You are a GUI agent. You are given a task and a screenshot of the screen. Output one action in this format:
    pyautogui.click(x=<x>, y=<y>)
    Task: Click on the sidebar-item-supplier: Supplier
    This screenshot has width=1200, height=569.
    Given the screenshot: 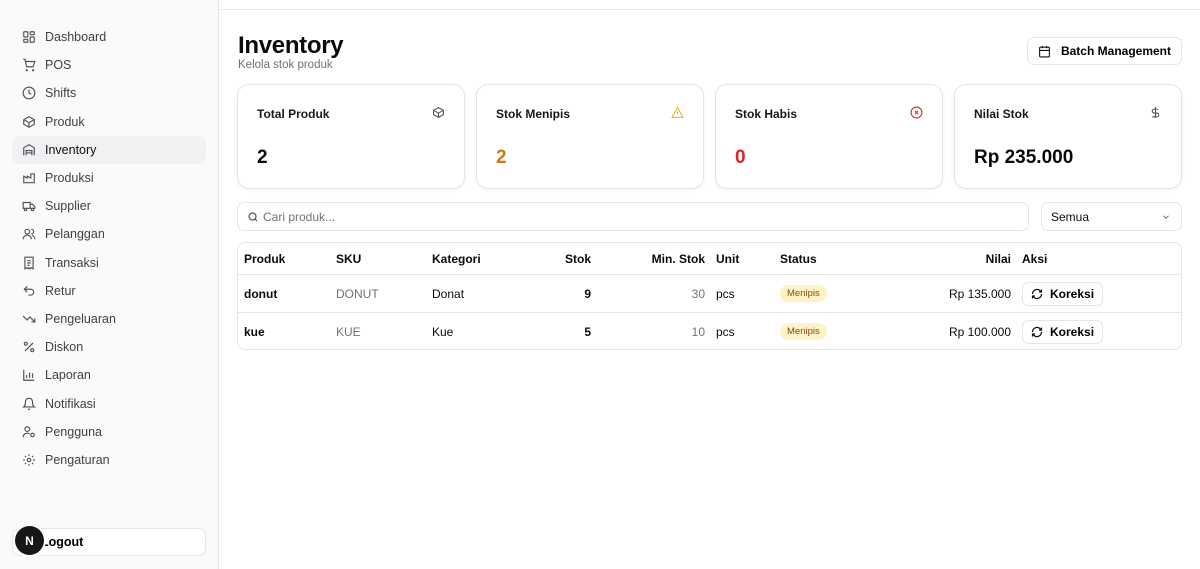 What is the action you would take?
    pyautogui.click(x=109, y=206)
    